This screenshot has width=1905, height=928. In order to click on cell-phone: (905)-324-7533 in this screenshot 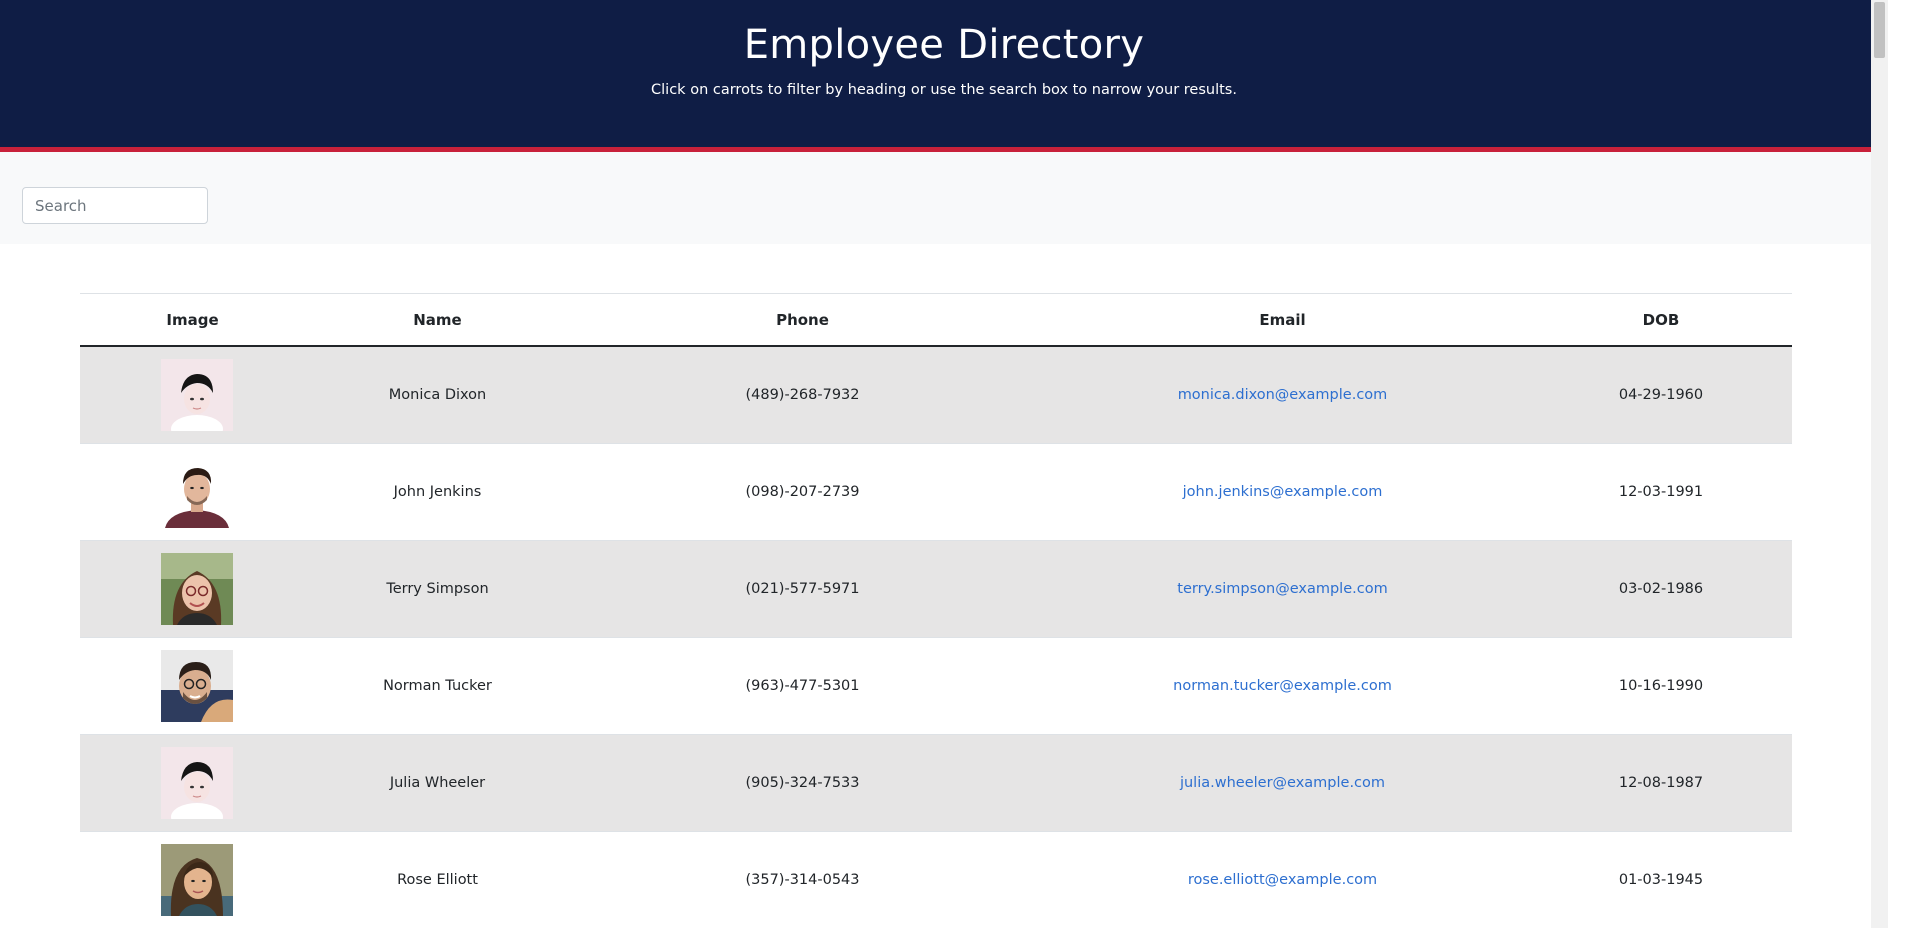, I will do `click(802, 782)`.